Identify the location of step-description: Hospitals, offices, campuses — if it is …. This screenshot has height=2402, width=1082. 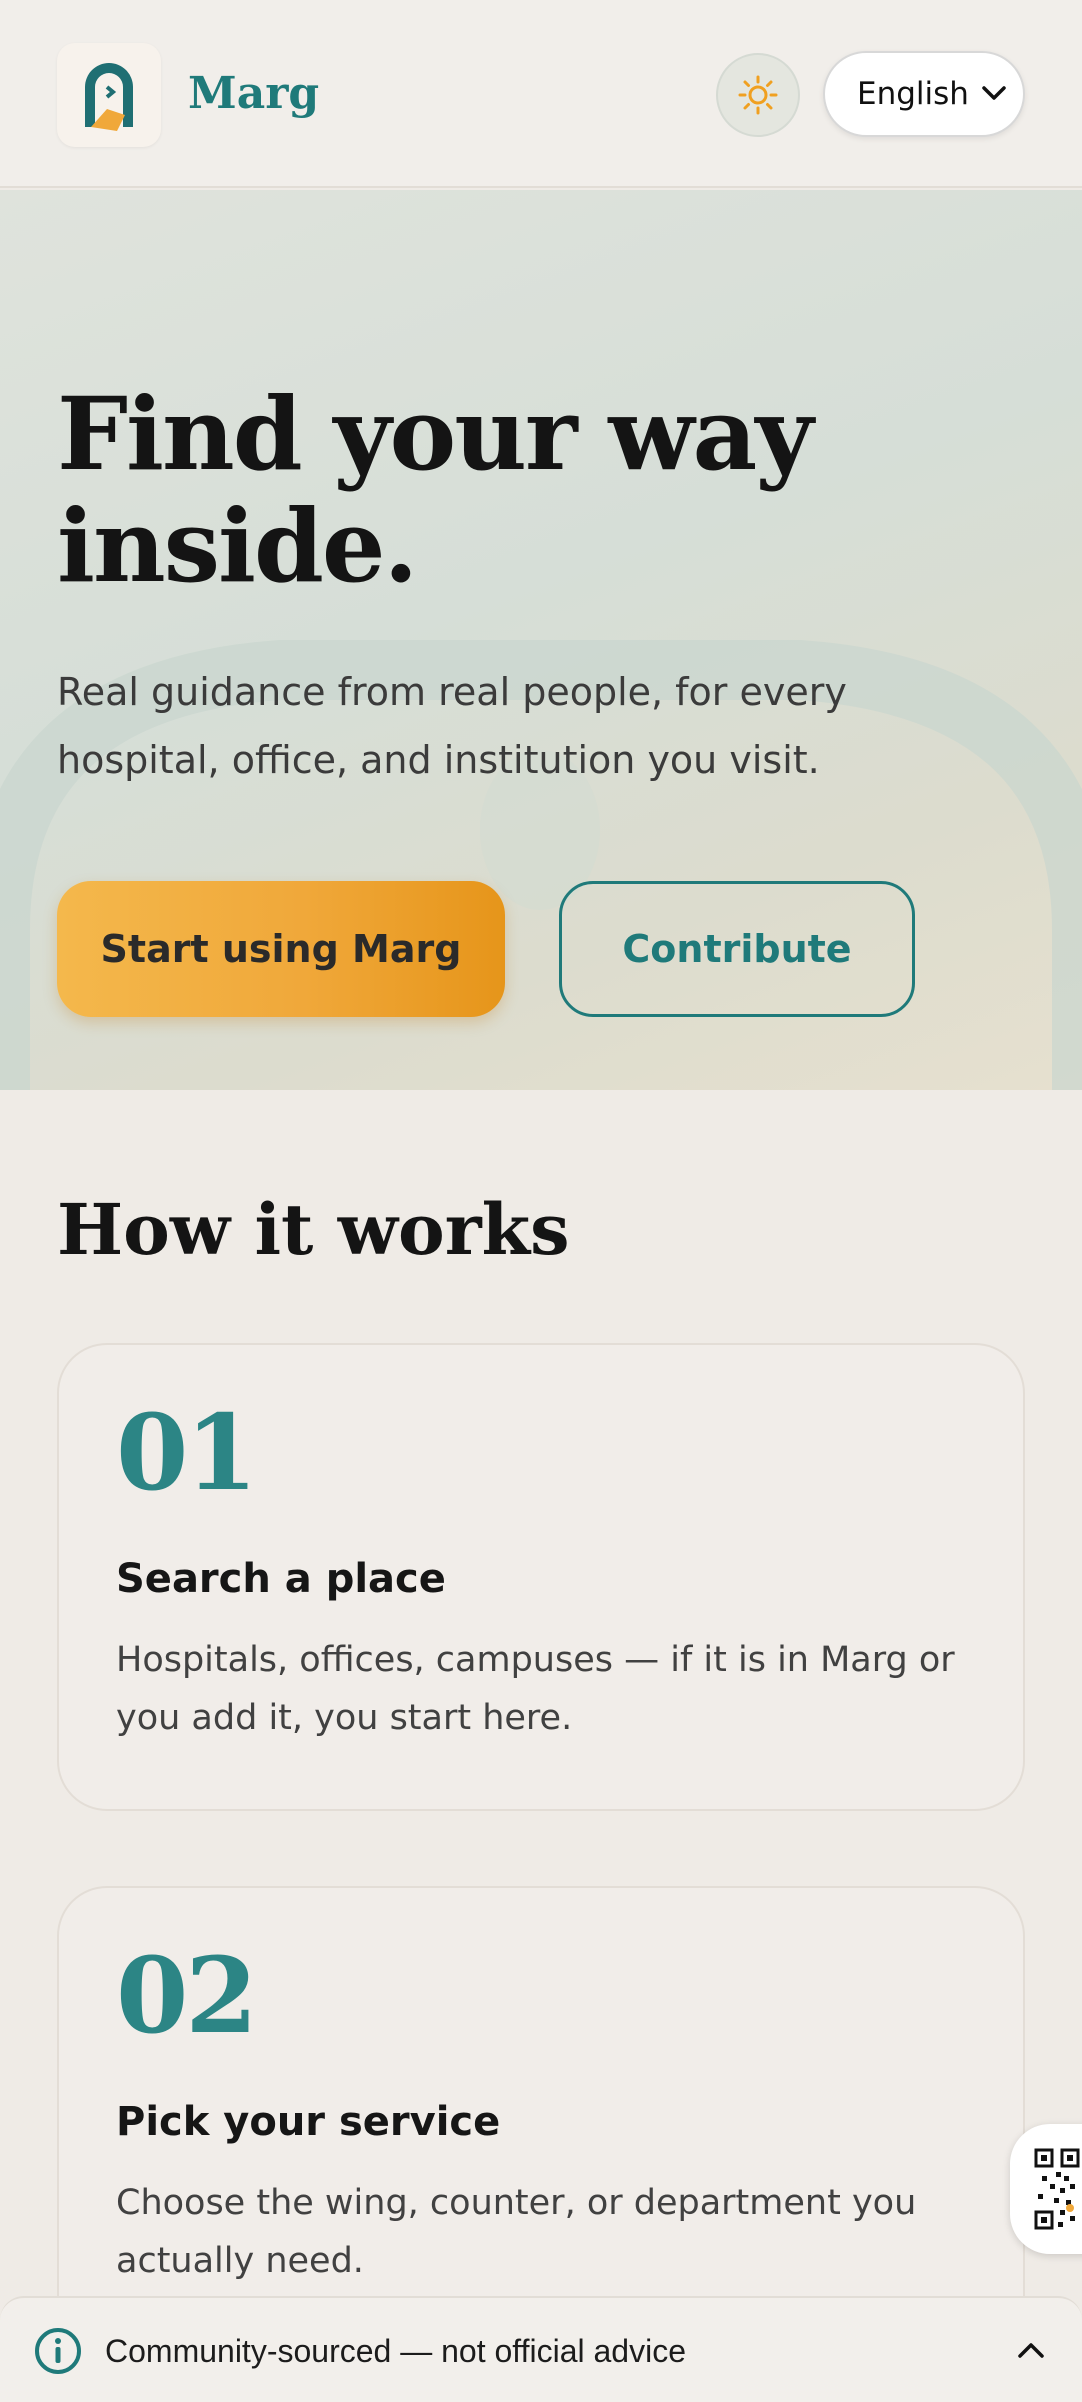
(535, 1689).